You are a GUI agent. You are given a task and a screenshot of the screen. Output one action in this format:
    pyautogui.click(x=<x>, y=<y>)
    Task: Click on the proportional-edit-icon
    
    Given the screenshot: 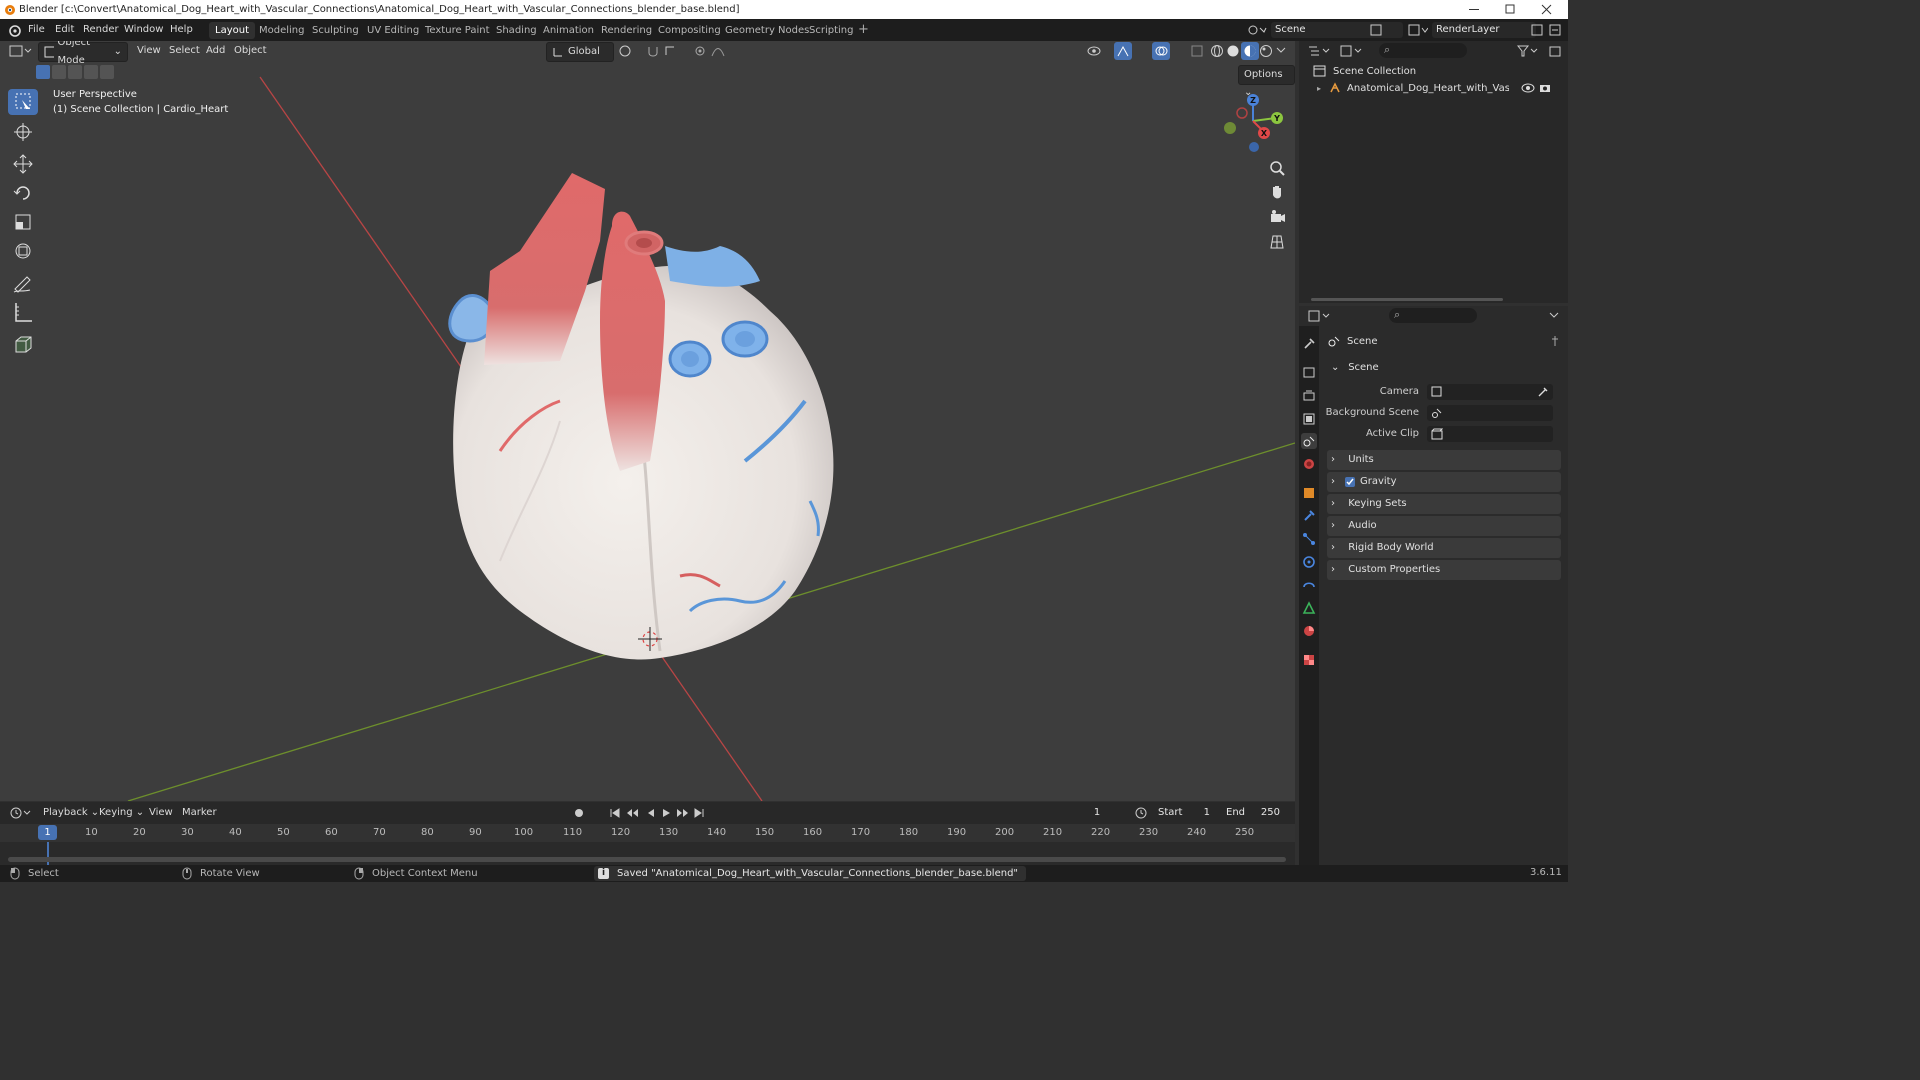 What is the action you would take?
    pyautogui.click(x=700, y=51)
    